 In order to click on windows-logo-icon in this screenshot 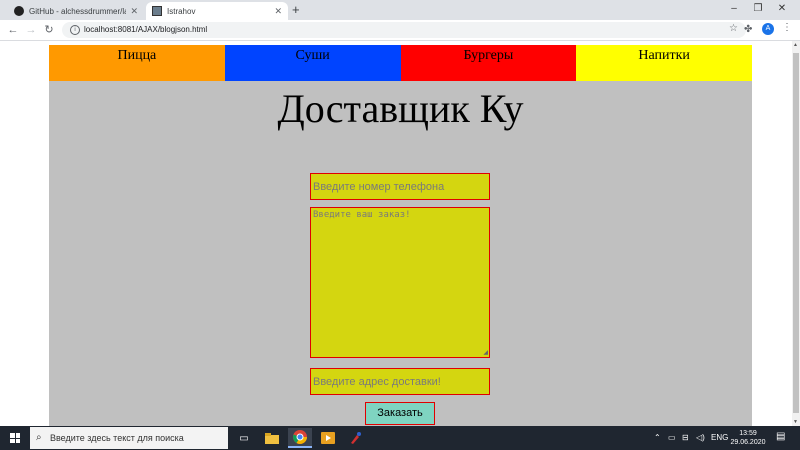, I will do `click(15, 438)`.